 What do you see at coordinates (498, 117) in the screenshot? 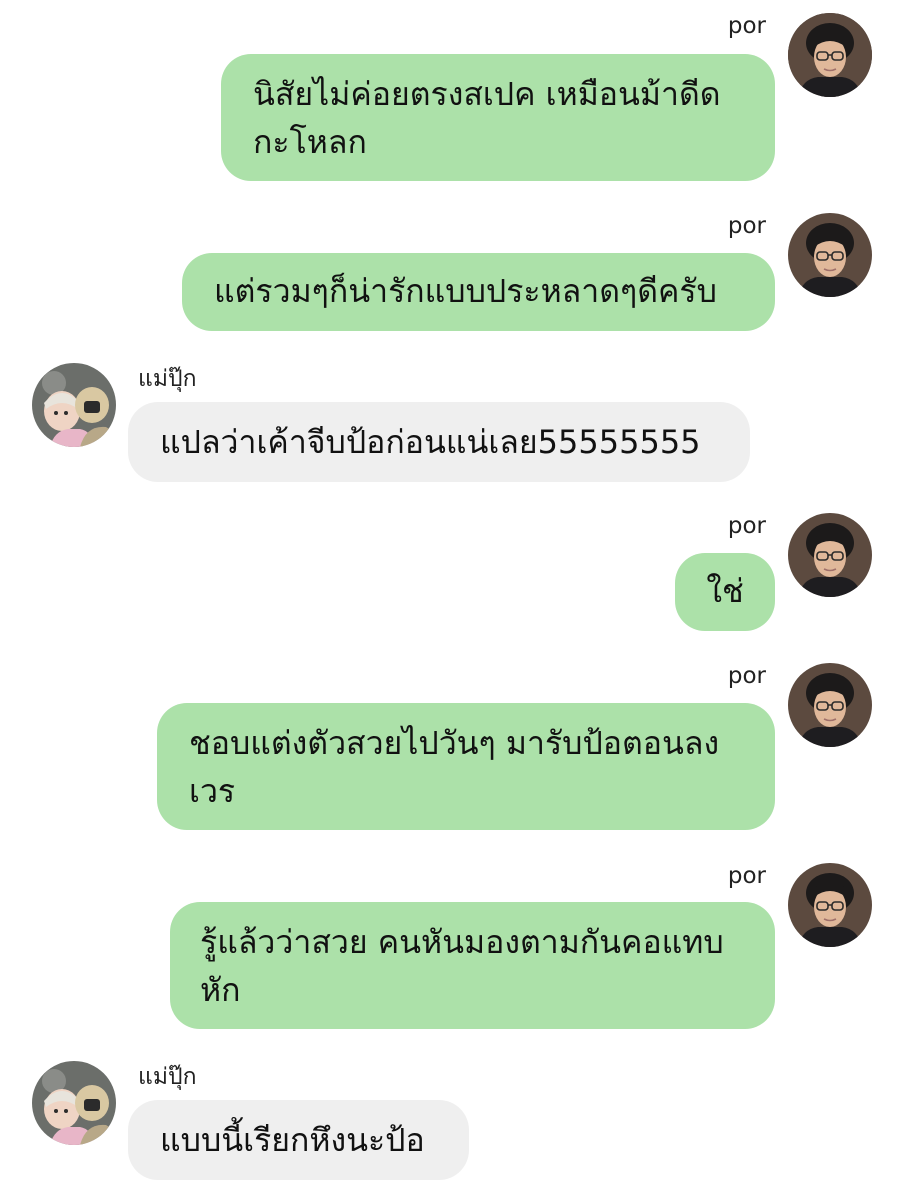
I see `message-bubble: นิสัยไม่ค่อยตรงสเปค เหมือนม้าดีดกะโหลก` at bounding box center [498, 117].